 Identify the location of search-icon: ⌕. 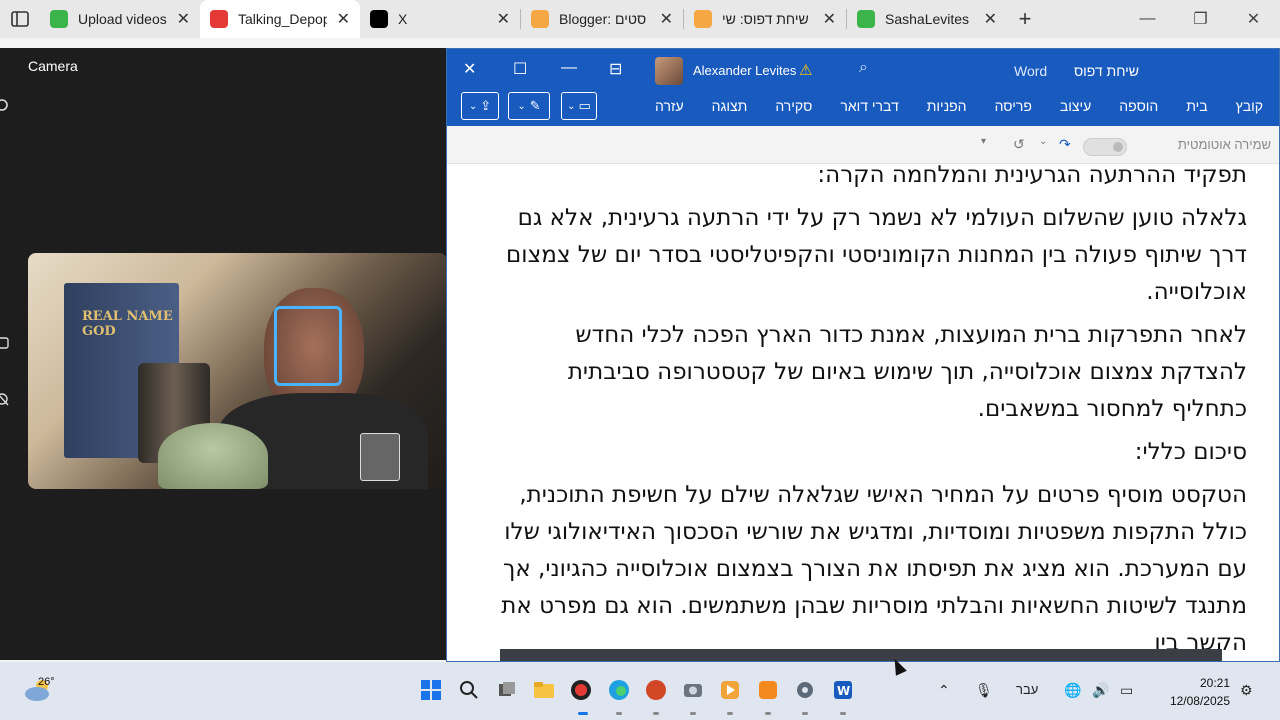
(863, 68).